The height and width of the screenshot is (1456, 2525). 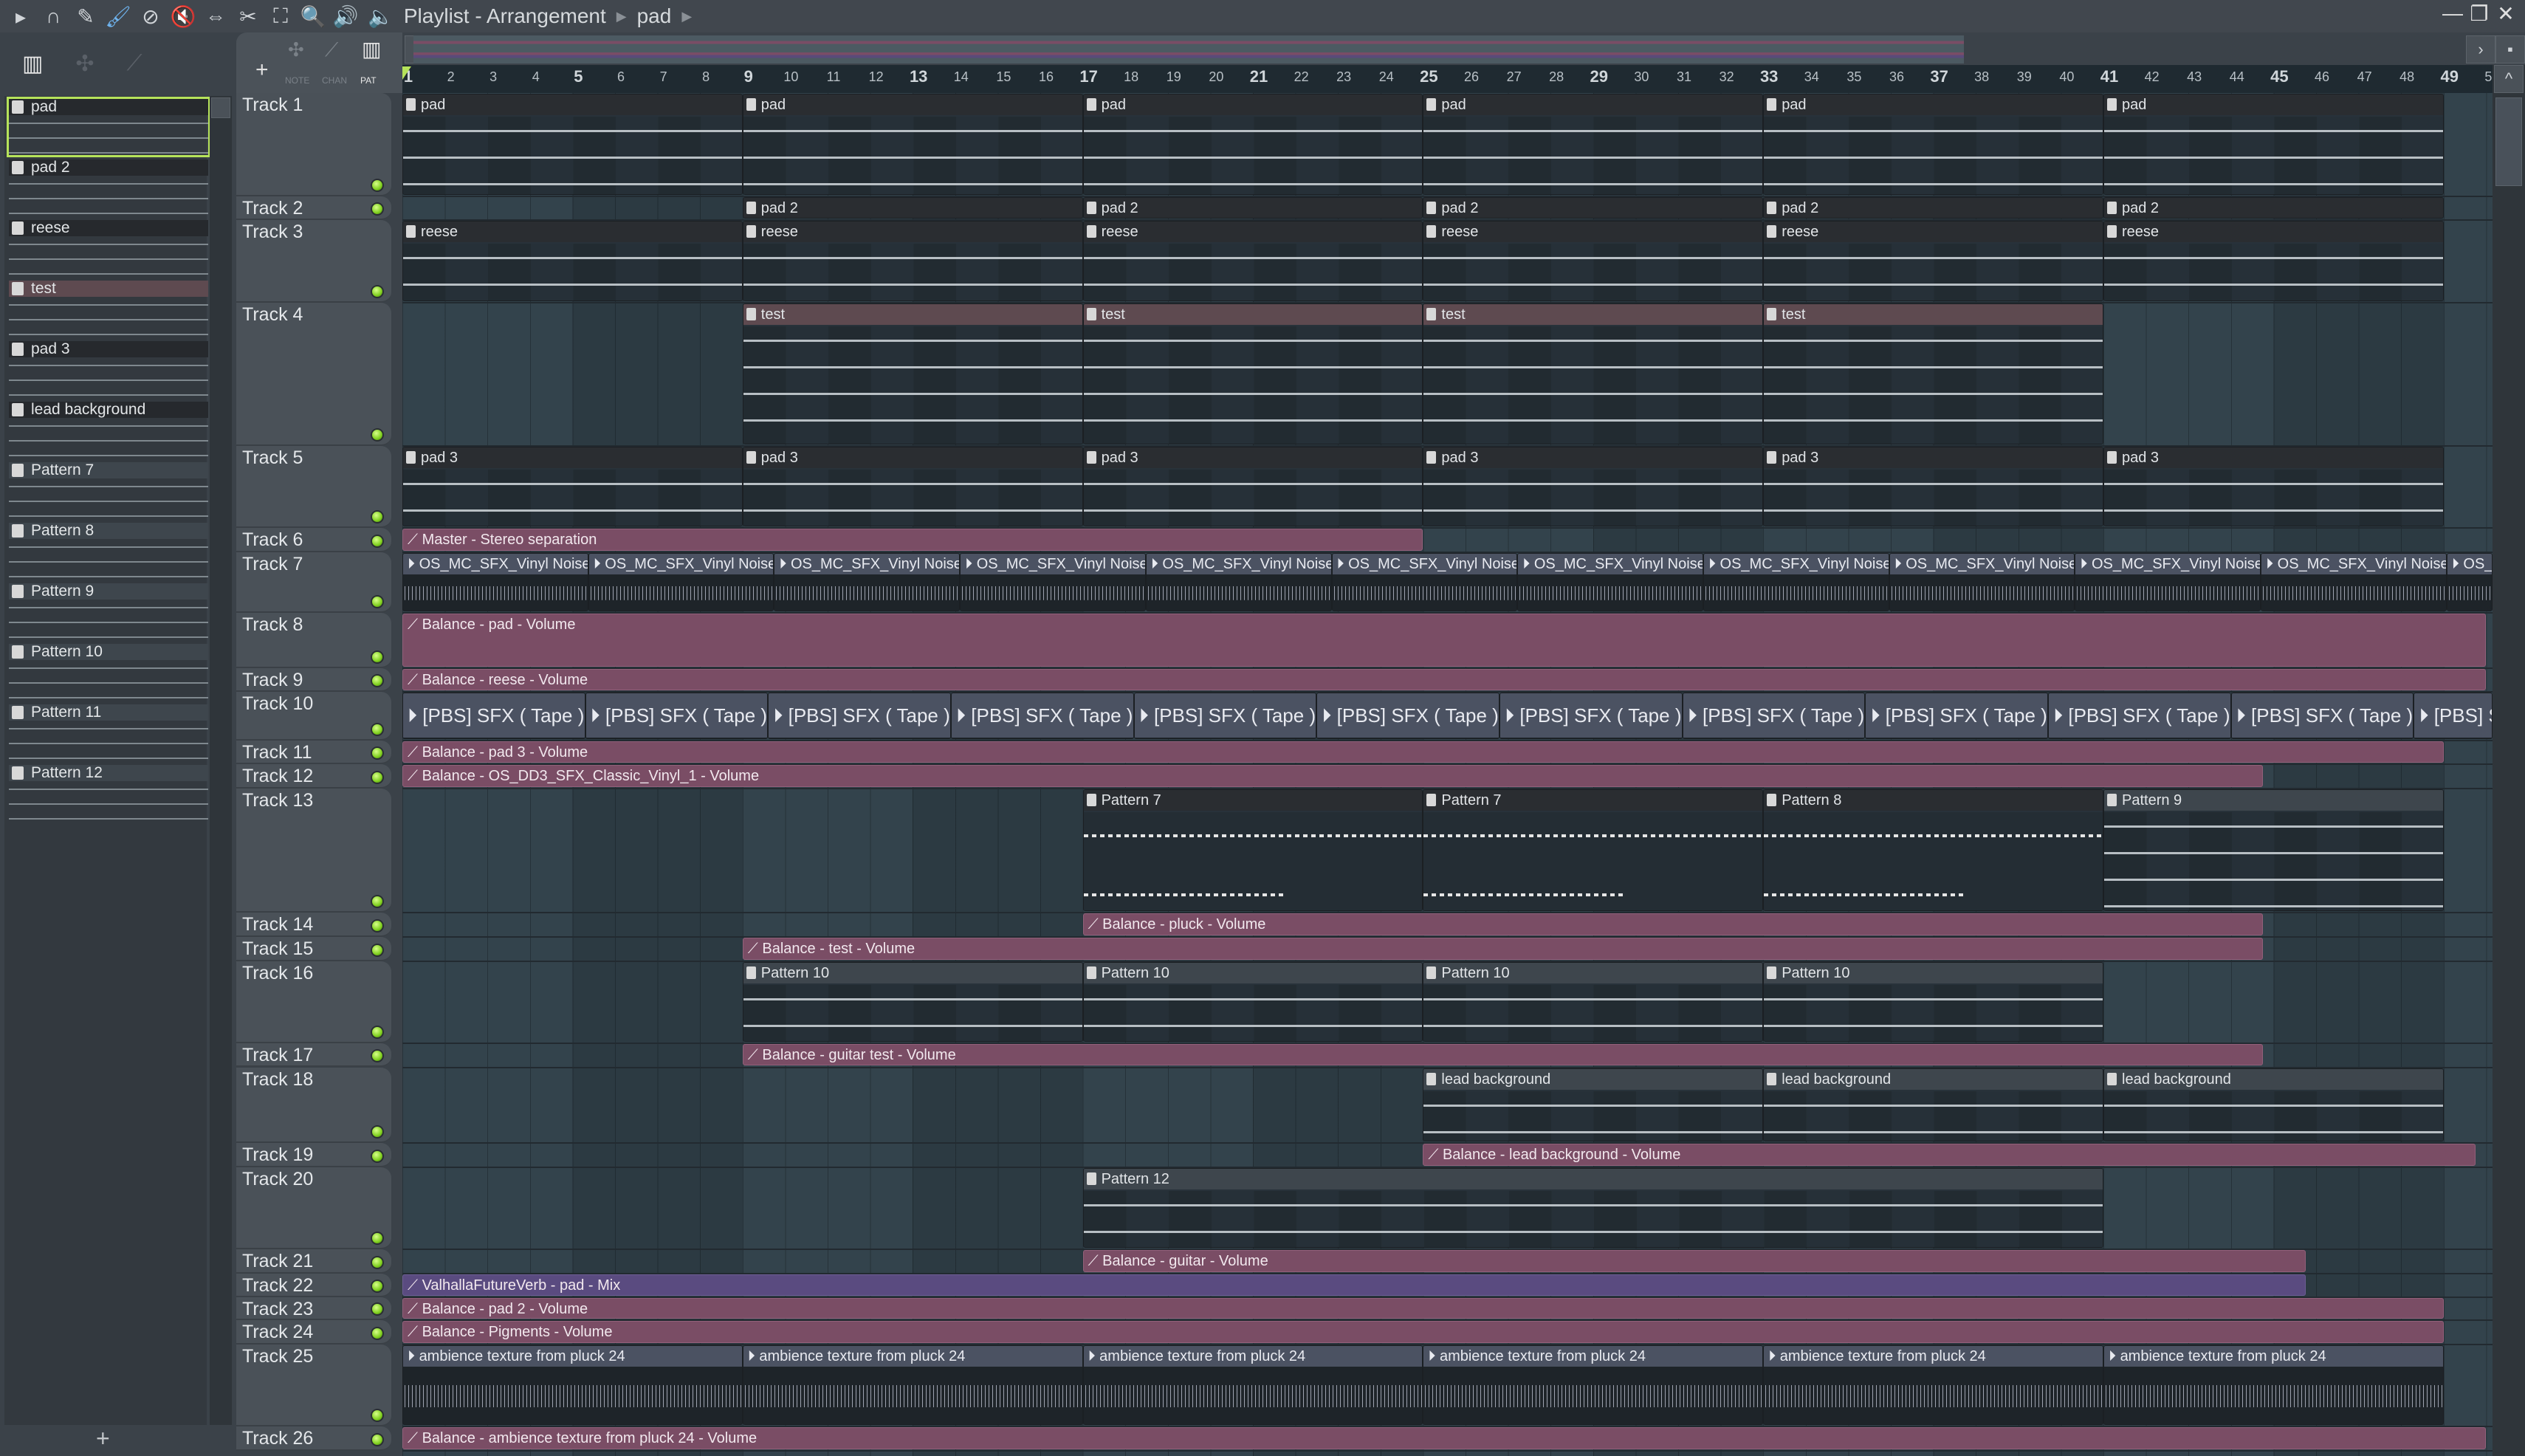 What do you see at coordinates (2452, 13) in the screenshot?
I see `minimize-button: —` at bounding box center [2452, 13].